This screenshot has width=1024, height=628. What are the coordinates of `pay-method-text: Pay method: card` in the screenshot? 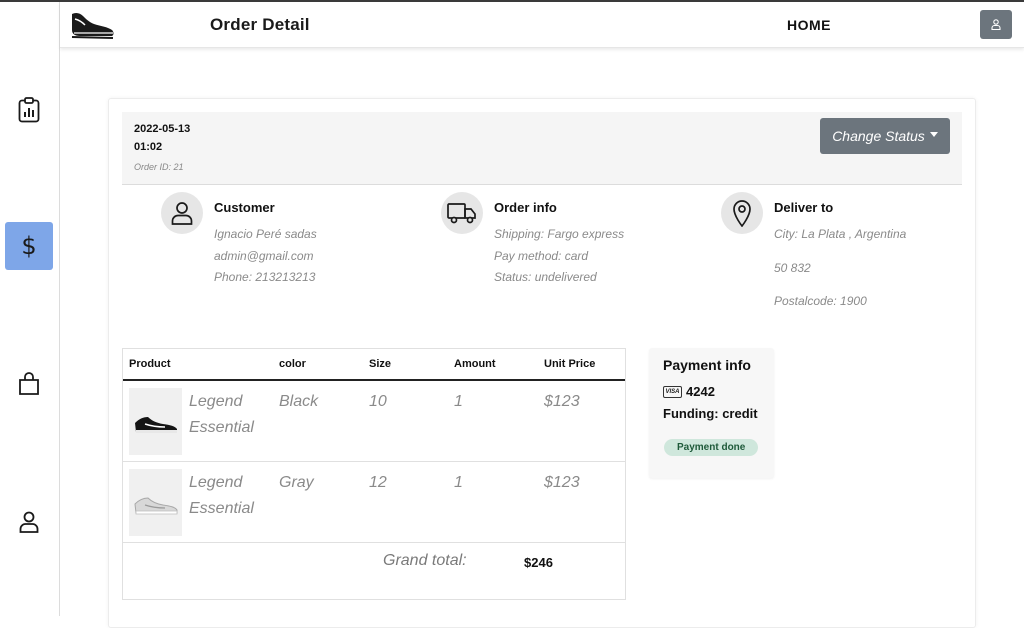 It's located at (541, 255).